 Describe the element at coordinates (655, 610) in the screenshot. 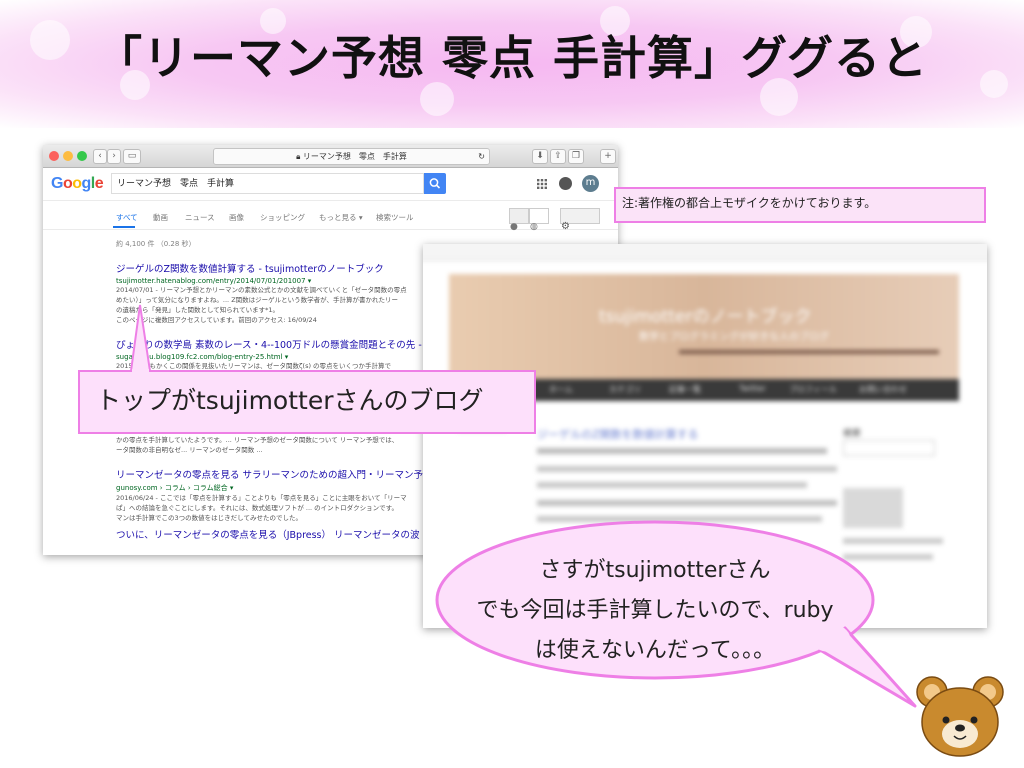

I see `speech-line-2: でも今回は手計算したいので、ruby` at that location.